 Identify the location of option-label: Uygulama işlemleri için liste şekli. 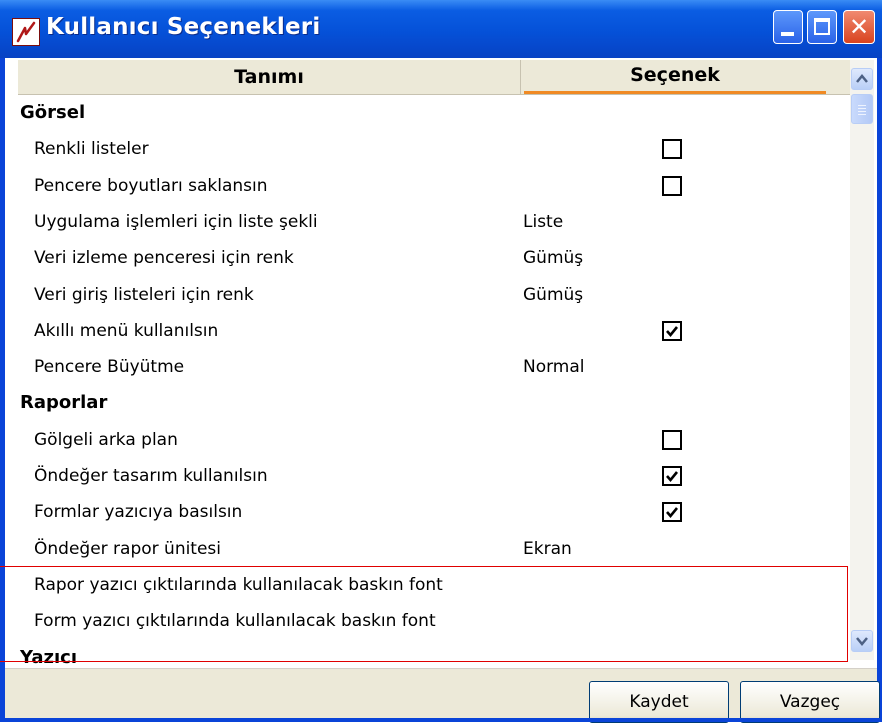
(176, 222).